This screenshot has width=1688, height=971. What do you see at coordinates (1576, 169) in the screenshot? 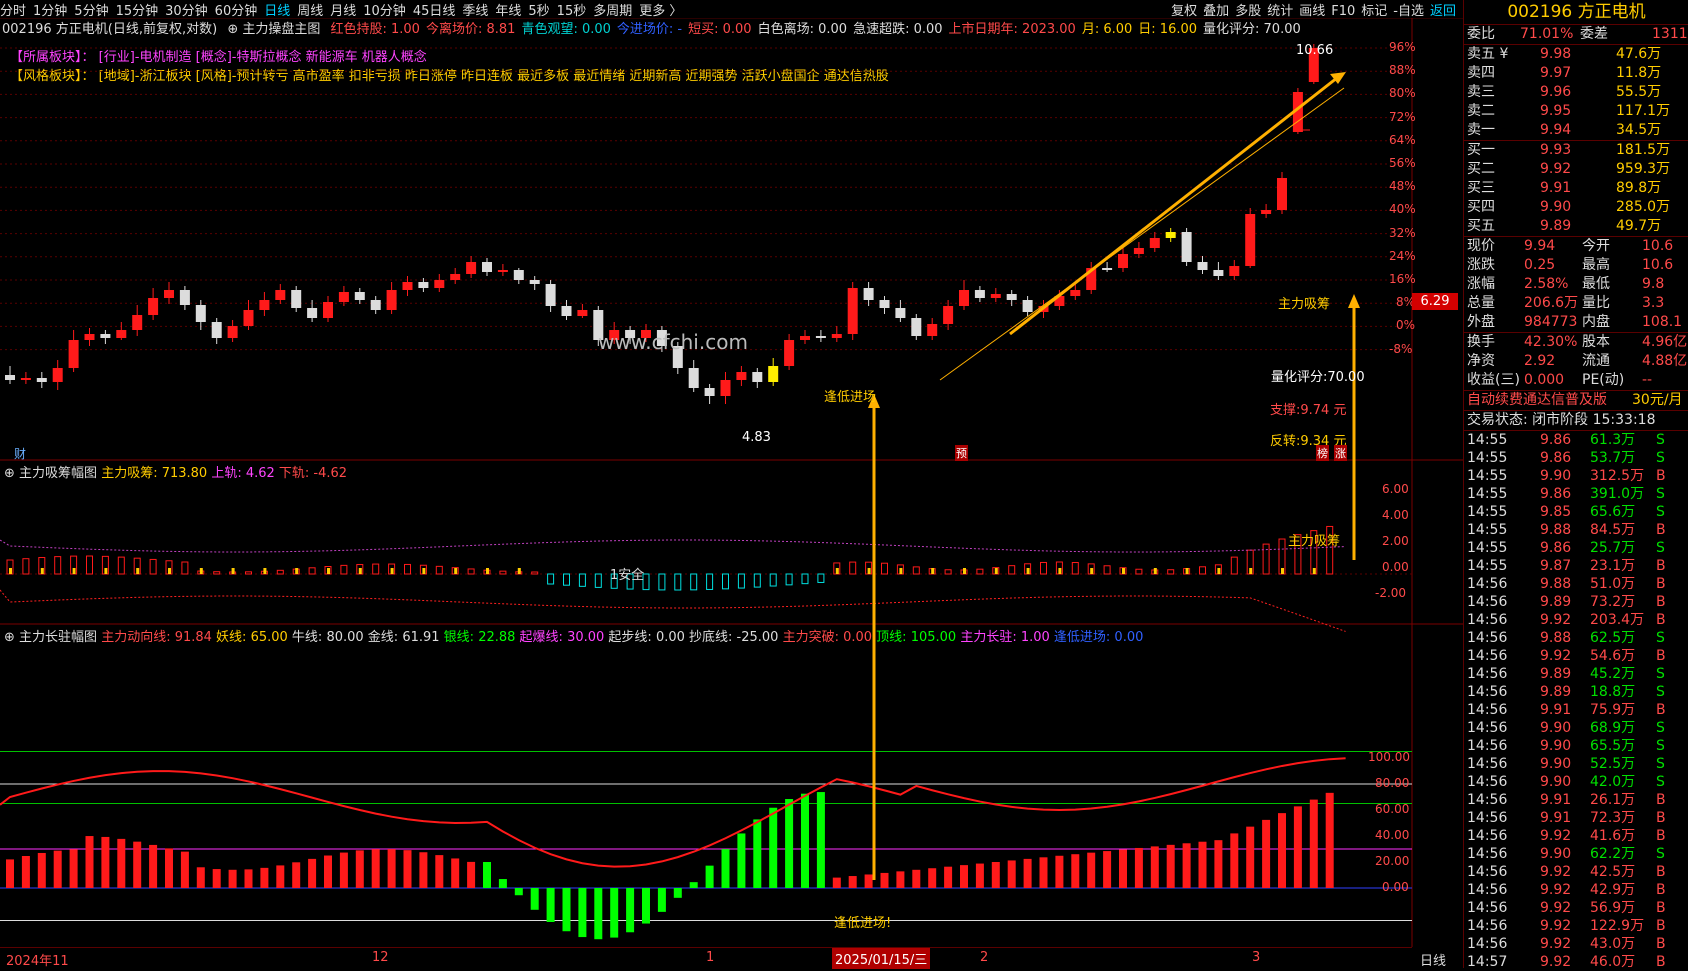
I see `buy-order-row: 买二 9.92 959.3万` at bounding box center [1576, 169].